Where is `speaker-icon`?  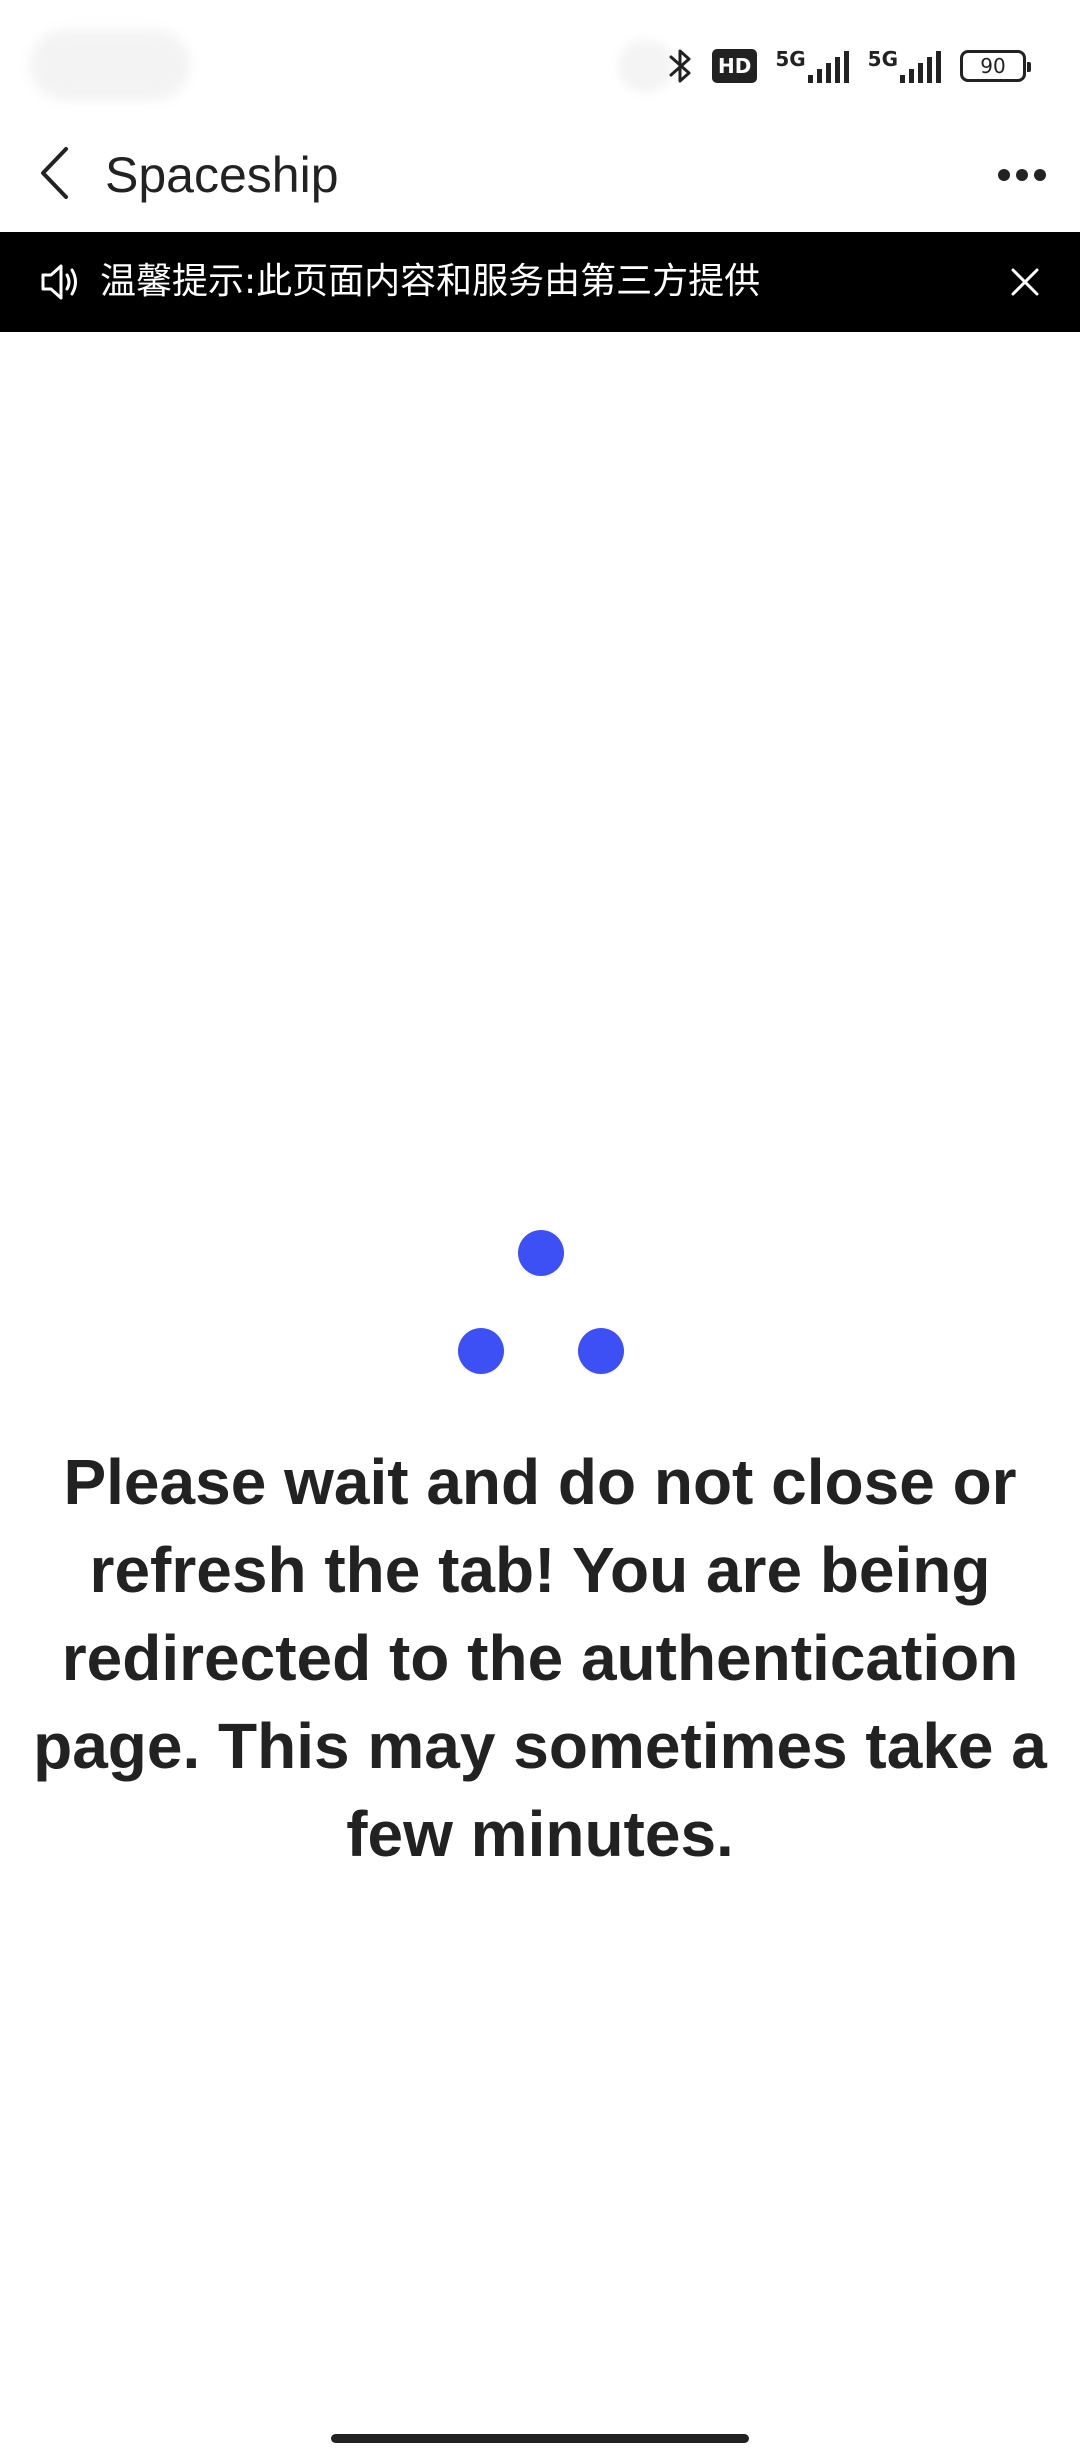
speaker-icon is located at coordinates (59, 282).